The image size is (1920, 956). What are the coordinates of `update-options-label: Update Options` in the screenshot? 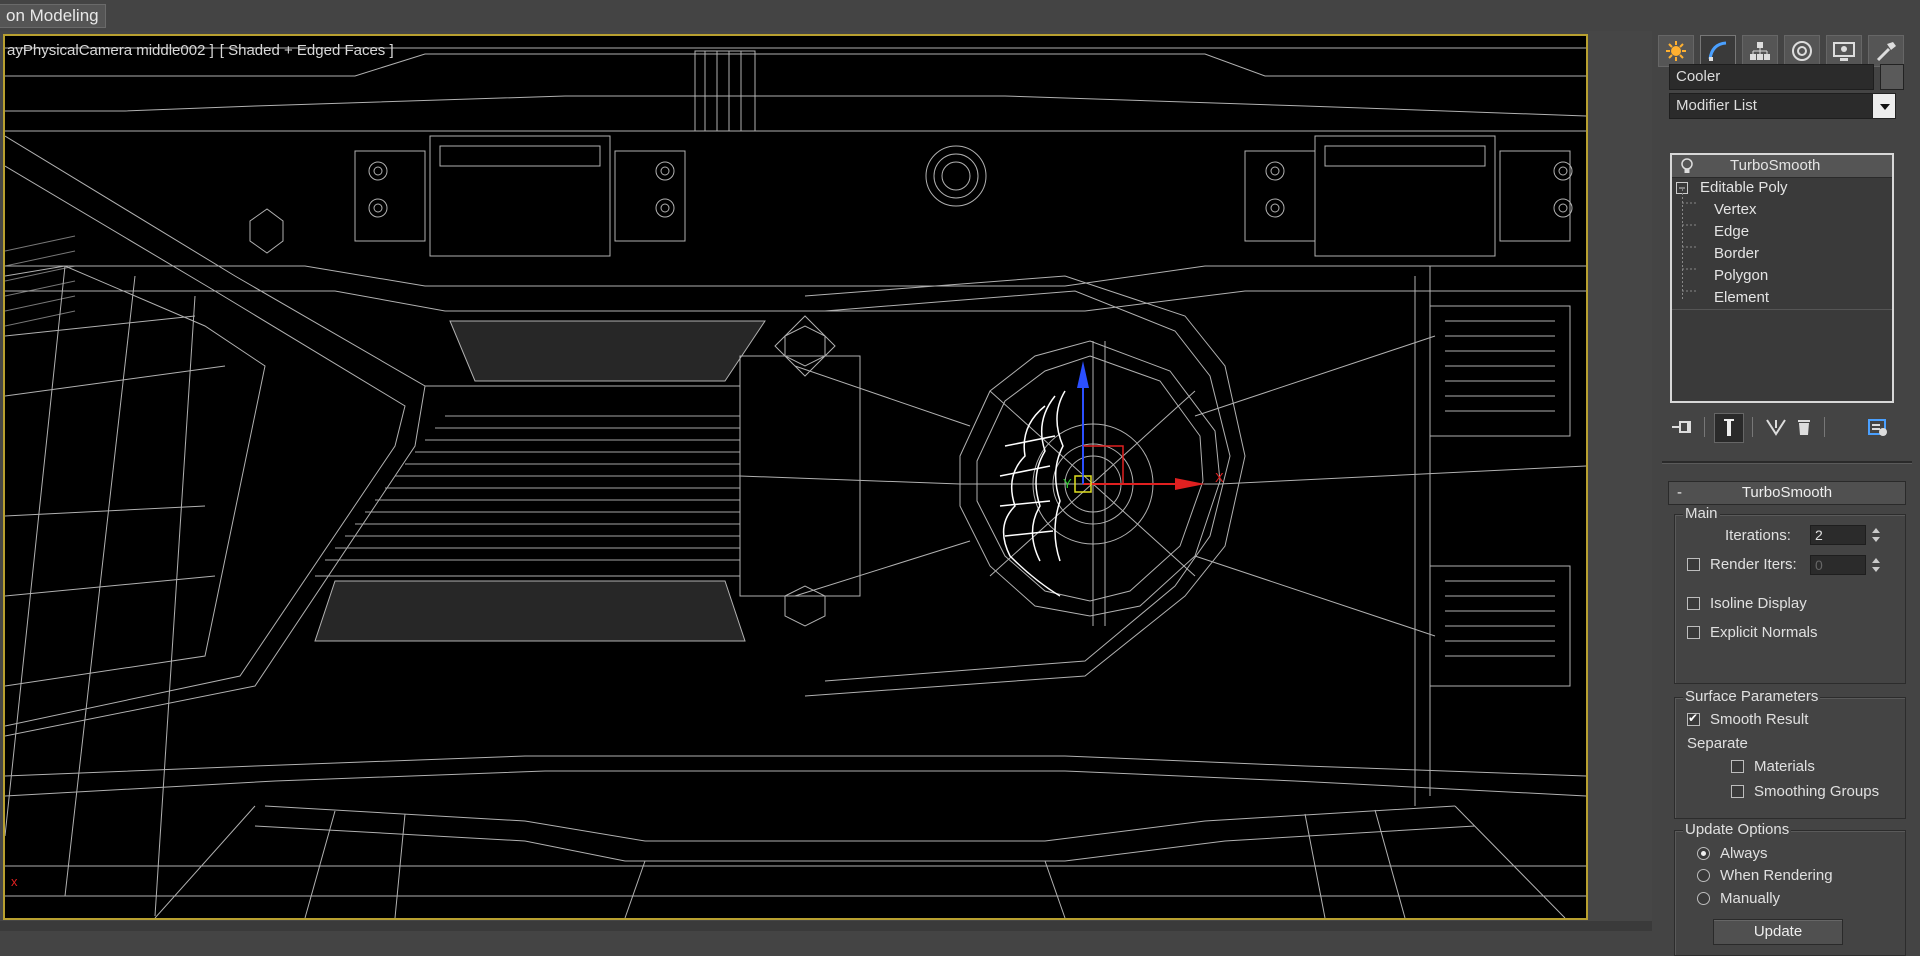 It's located at (1737, 830).